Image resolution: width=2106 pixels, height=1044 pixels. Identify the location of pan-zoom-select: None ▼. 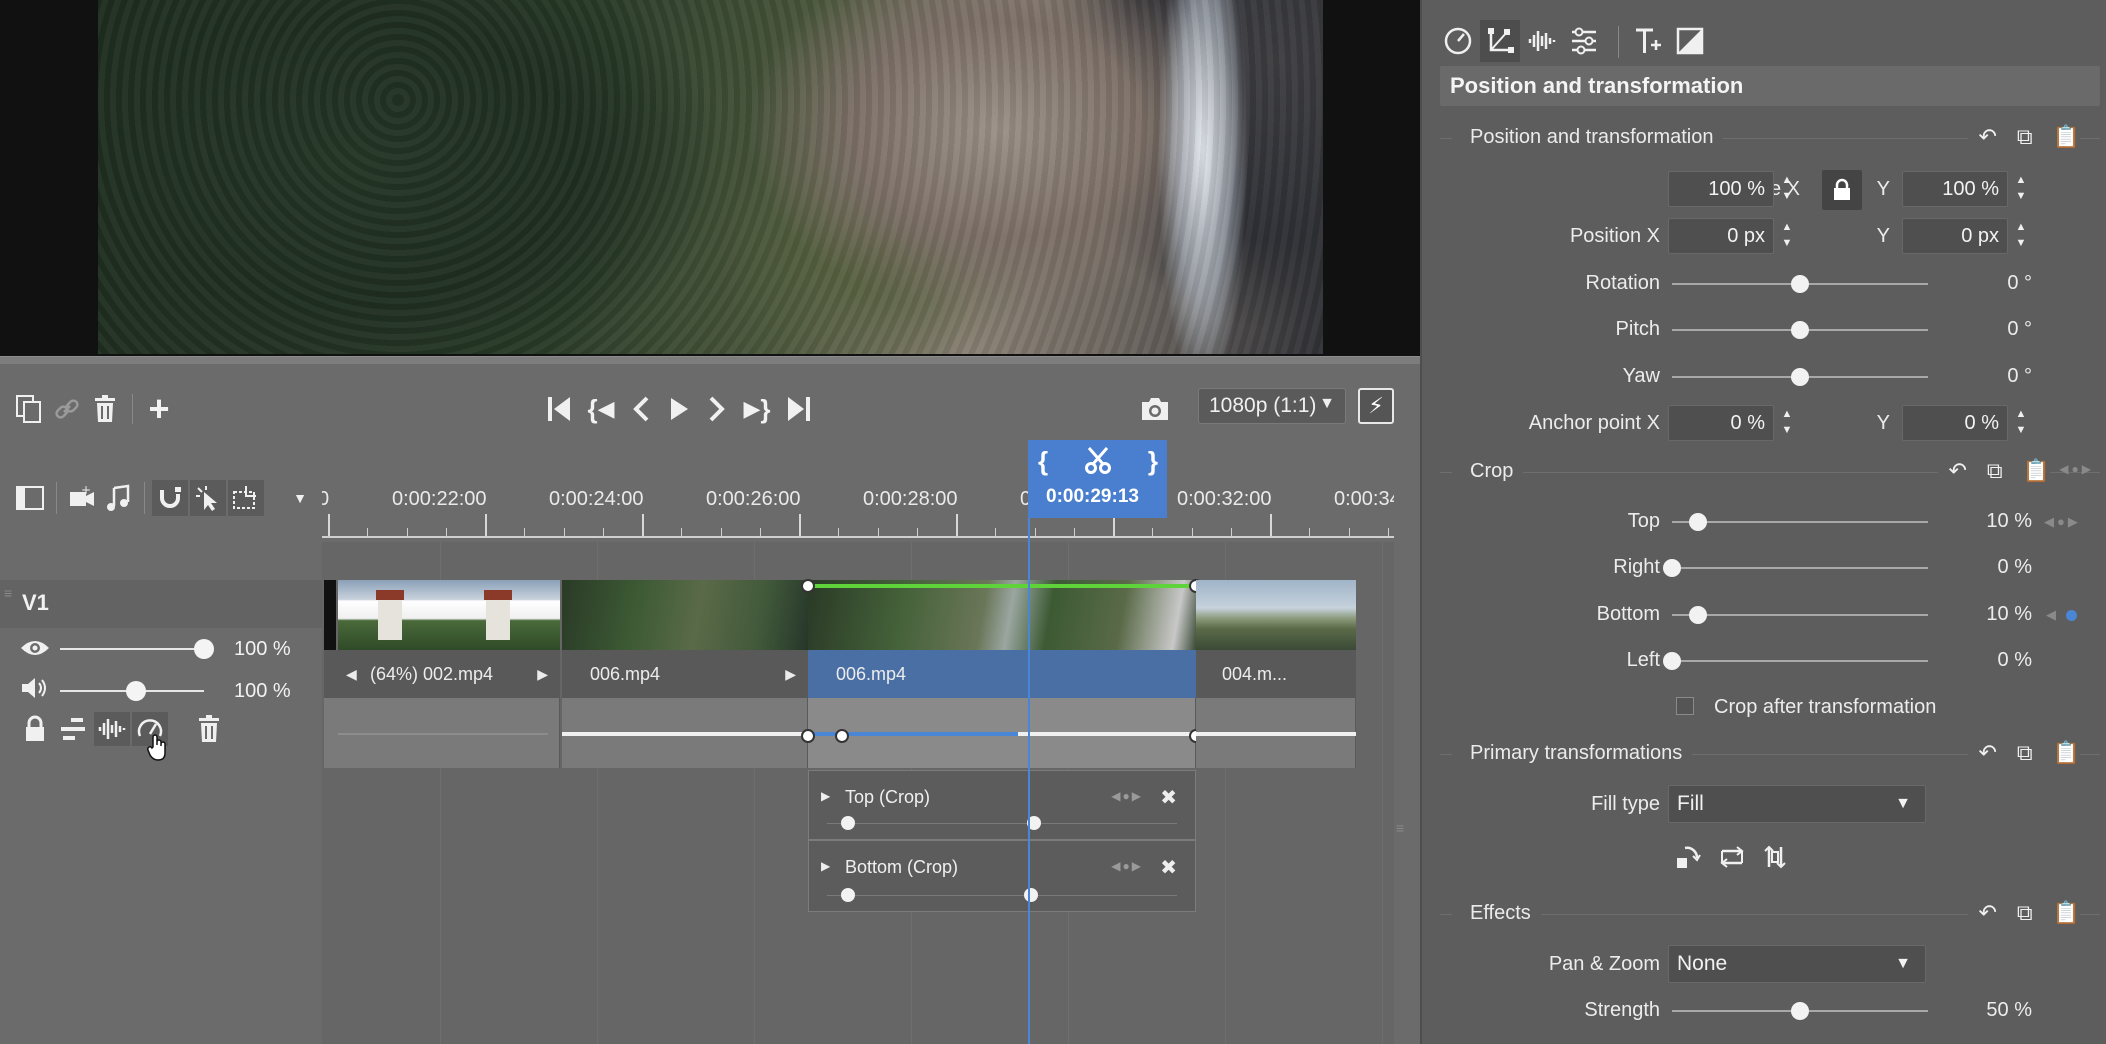
(1797, 964).